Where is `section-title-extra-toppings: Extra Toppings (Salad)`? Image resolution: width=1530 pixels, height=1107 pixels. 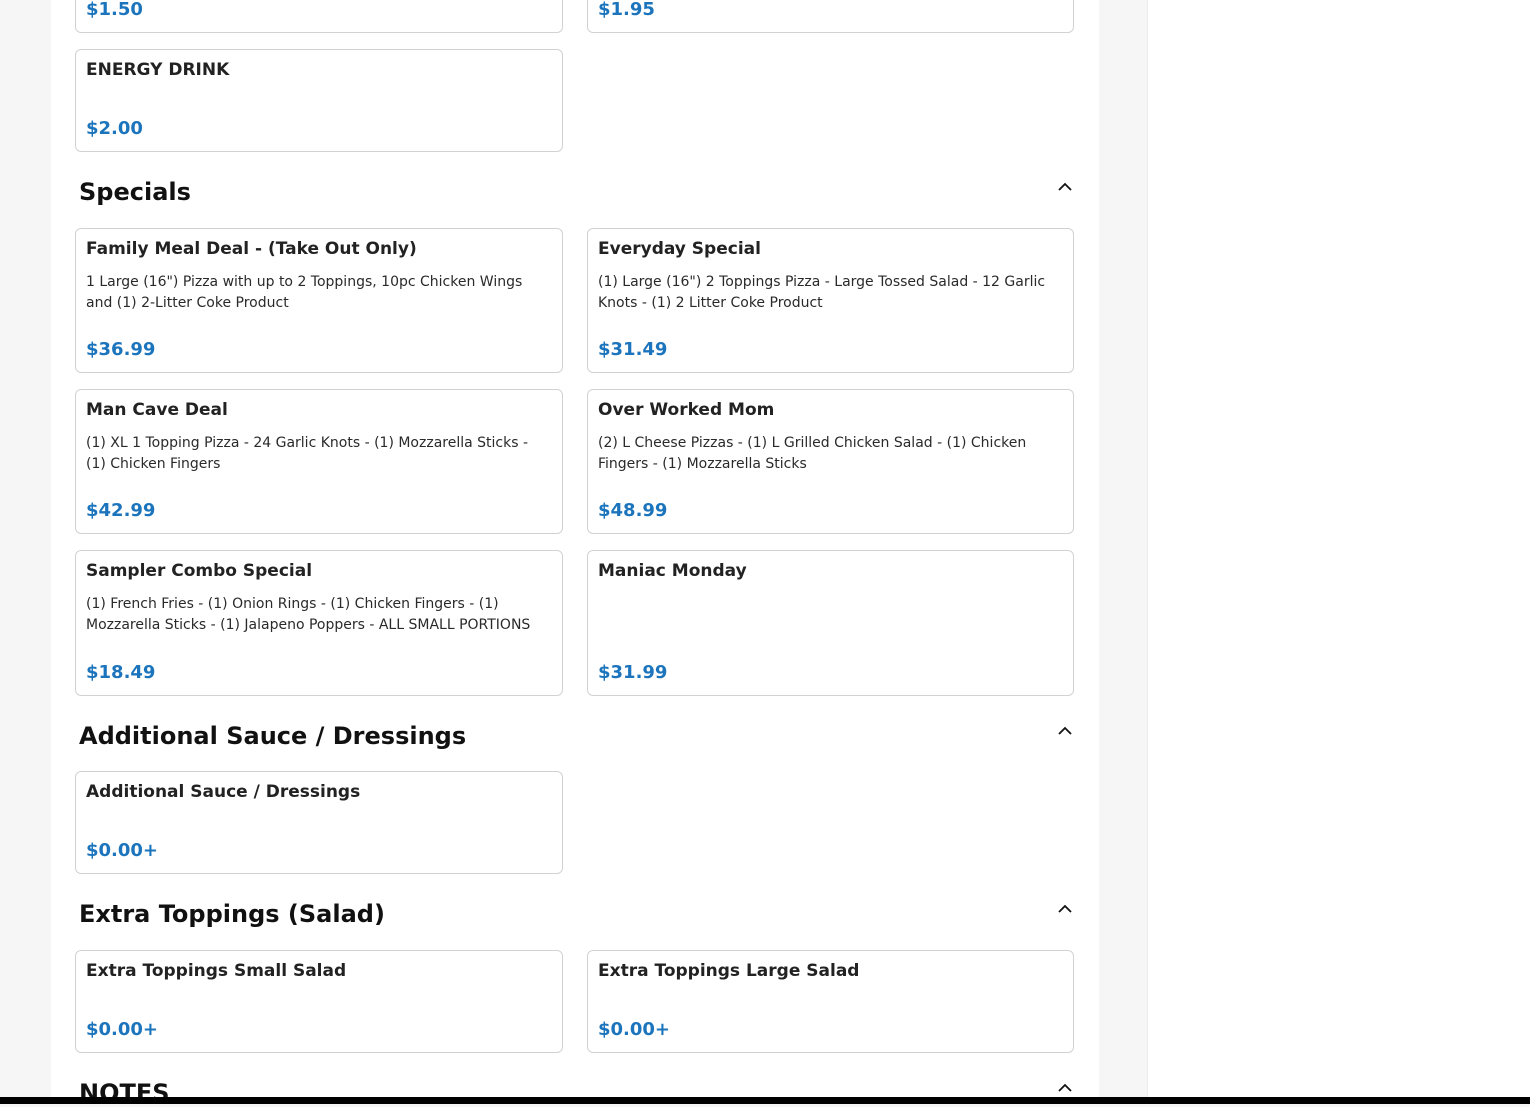 section-title-extra-toppings: Extra Toppings (Salad) is located at coordinates (232, 914).